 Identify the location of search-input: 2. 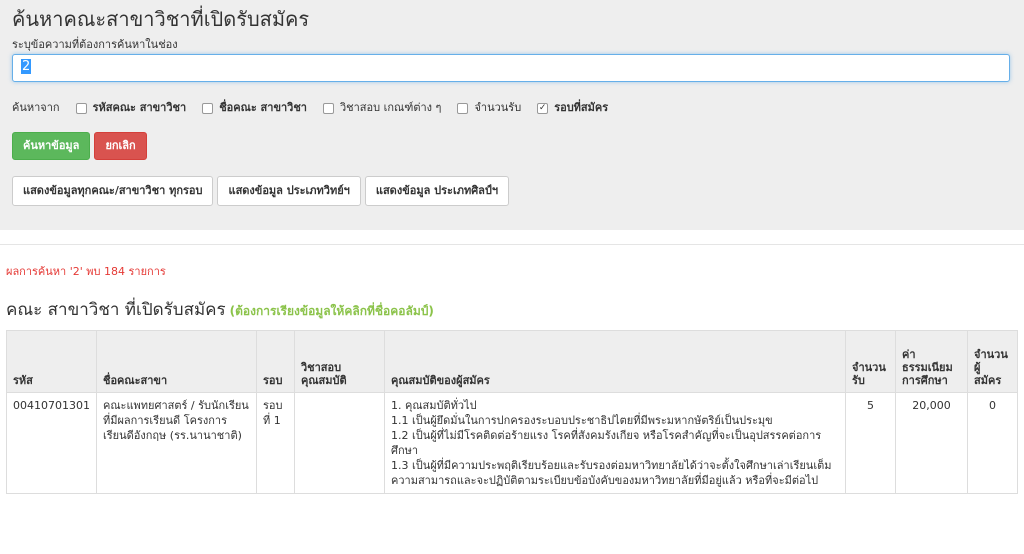
(511, 68).